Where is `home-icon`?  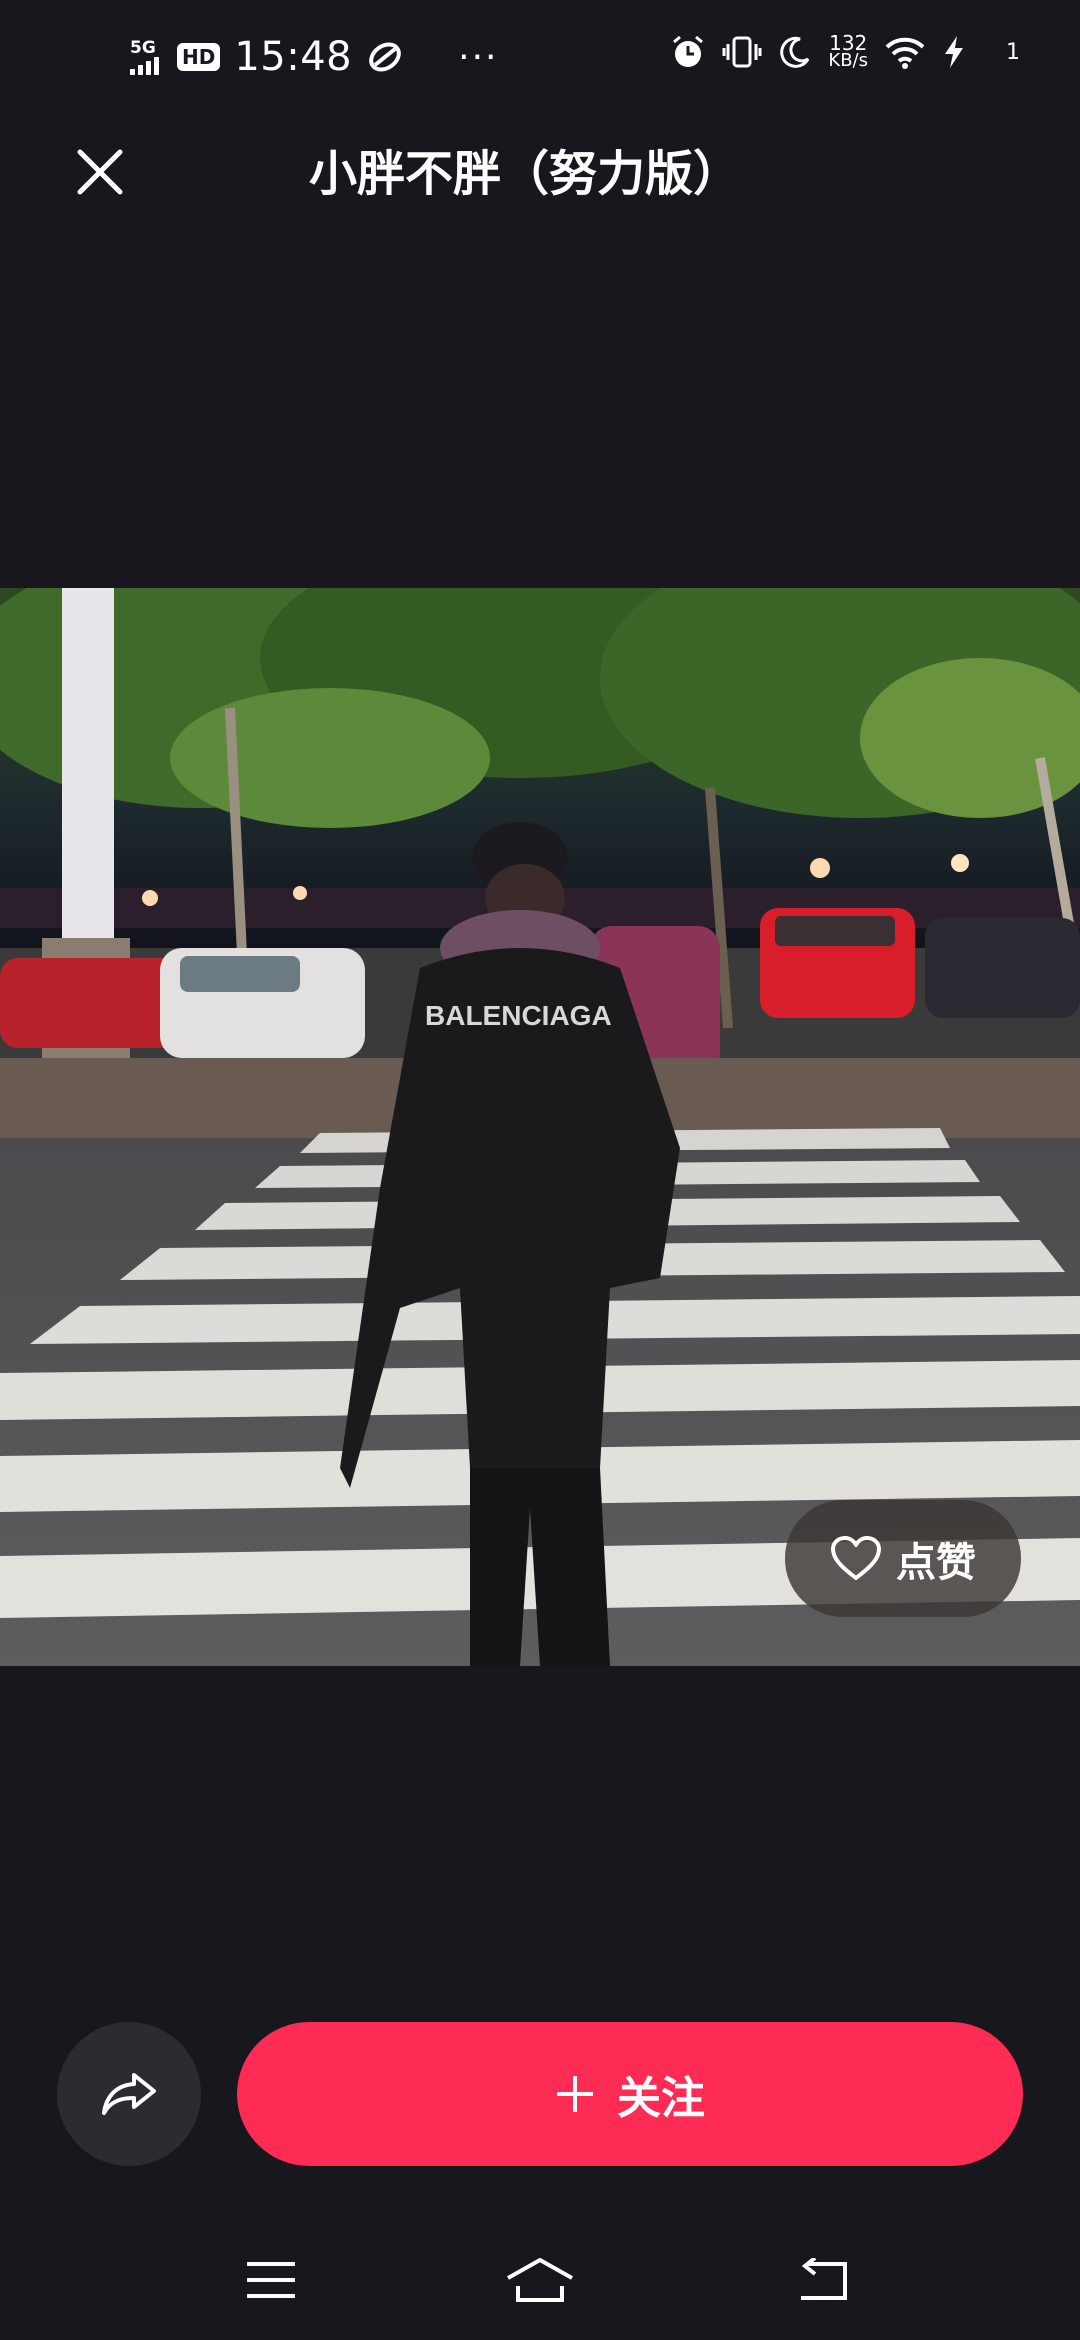 home-icon is located at coordinates (540, 2280).